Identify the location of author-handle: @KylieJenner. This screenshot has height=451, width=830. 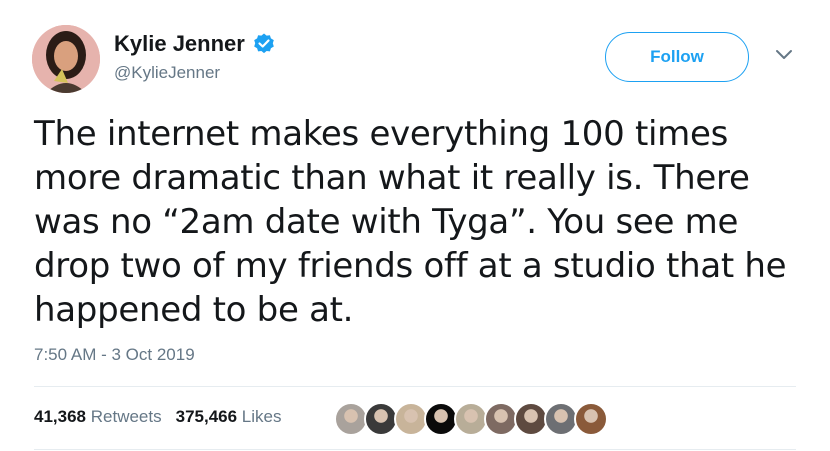
(167, 73).